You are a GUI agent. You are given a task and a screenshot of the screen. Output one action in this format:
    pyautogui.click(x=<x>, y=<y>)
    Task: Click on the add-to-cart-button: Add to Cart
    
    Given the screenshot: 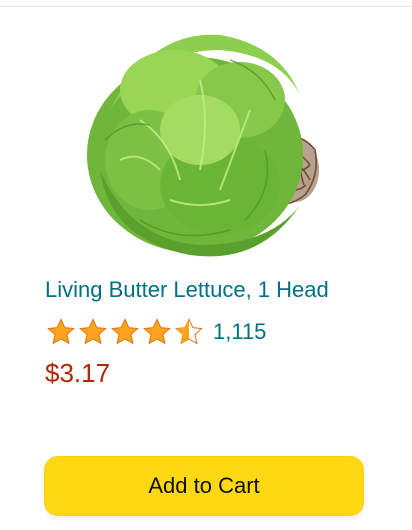 What is the action you would take?
    pyautogui.click(x=204, y=486)
    